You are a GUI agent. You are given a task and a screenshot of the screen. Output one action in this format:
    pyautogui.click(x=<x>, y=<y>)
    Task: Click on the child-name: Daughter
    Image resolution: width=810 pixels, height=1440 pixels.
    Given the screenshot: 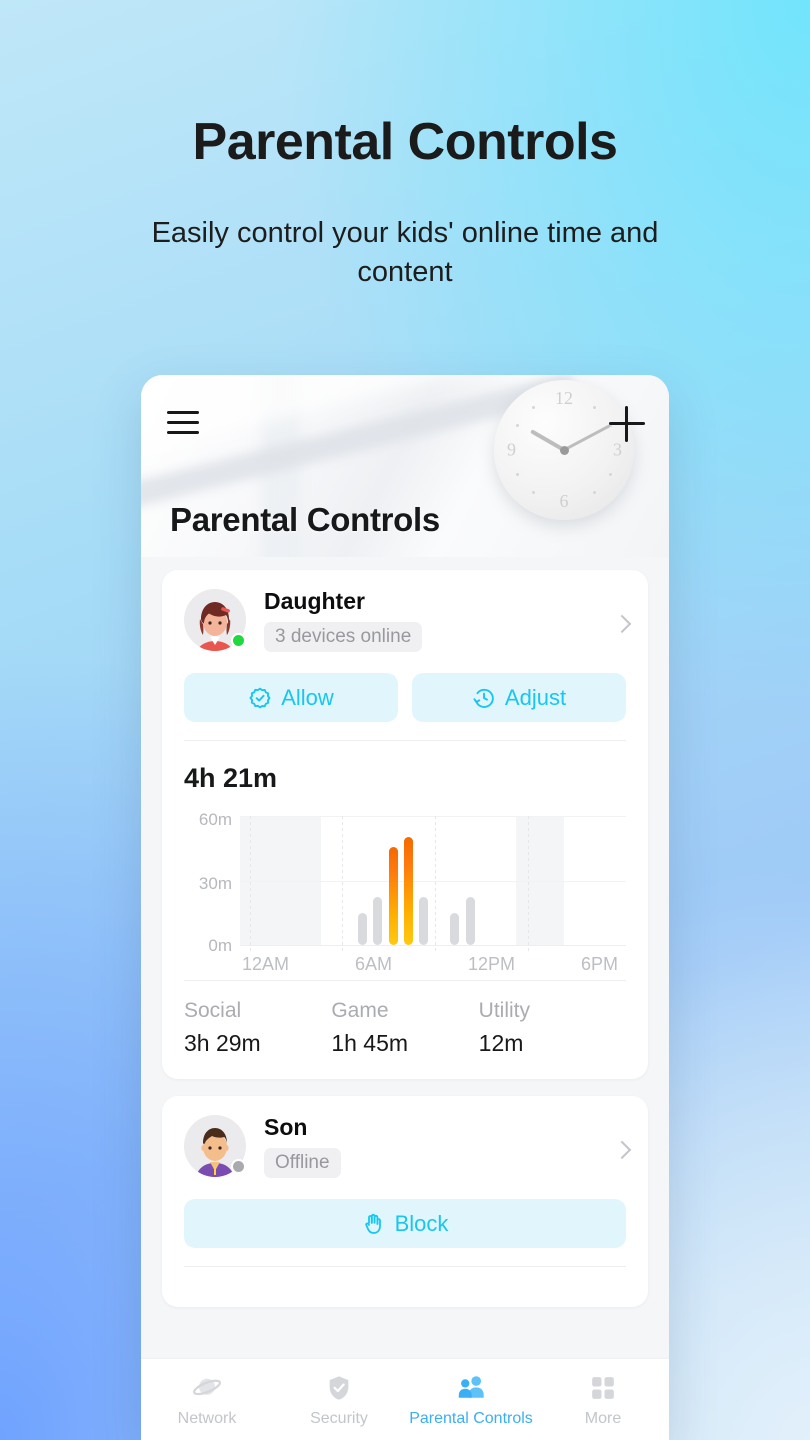 What is the action you would take?
    pyautogui.click(x=314, y=601)
    